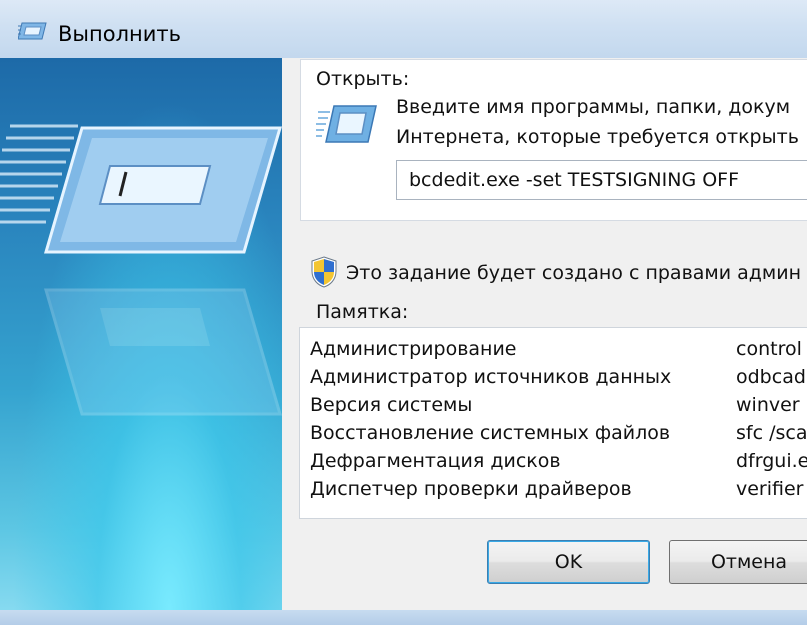  What do you see at coordinates (363, 79) in the screenshot?
I see `open-label: Открыть:` at bounding box center [363, 79].